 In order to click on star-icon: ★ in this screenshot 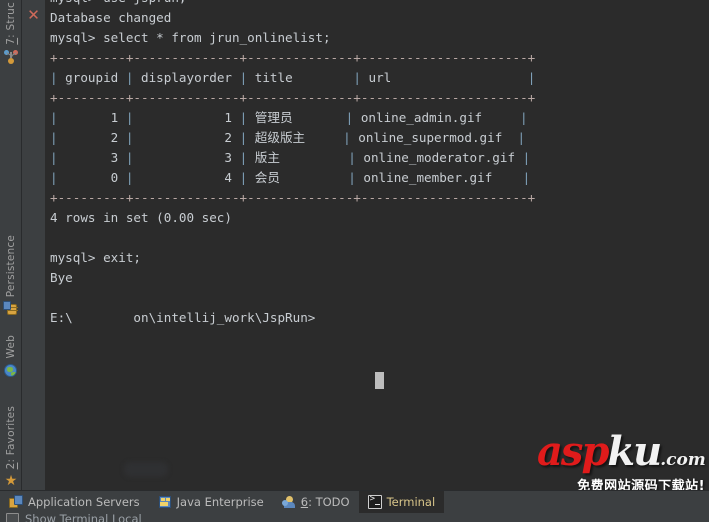, I will do `click(11, 481)`.